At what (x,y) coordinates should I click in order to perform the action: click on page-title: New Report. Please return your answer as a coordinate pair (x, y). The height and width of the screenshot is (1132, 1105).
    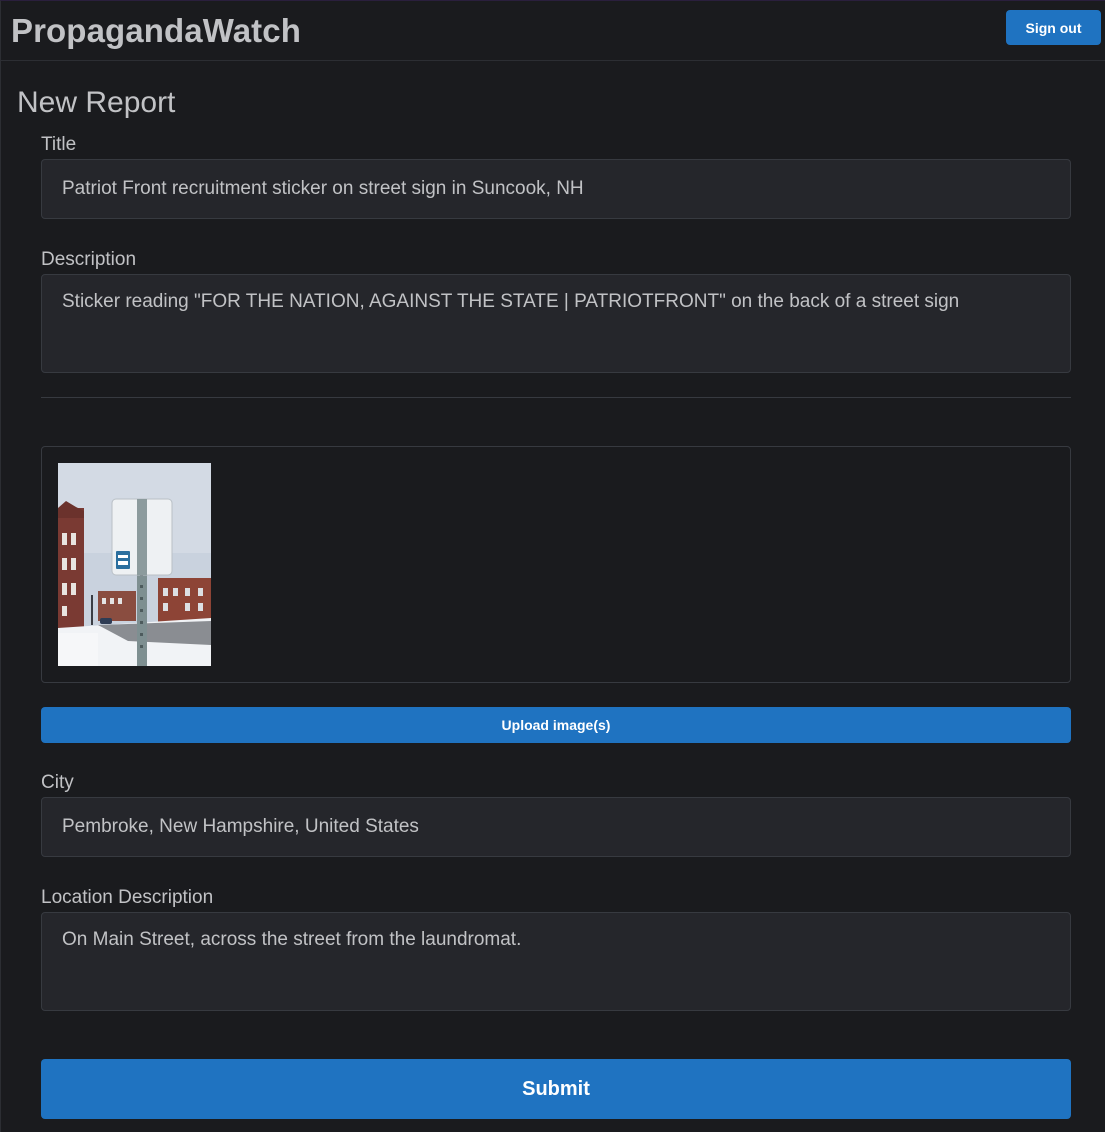
    Looking at the image, I should click on (96, 102).